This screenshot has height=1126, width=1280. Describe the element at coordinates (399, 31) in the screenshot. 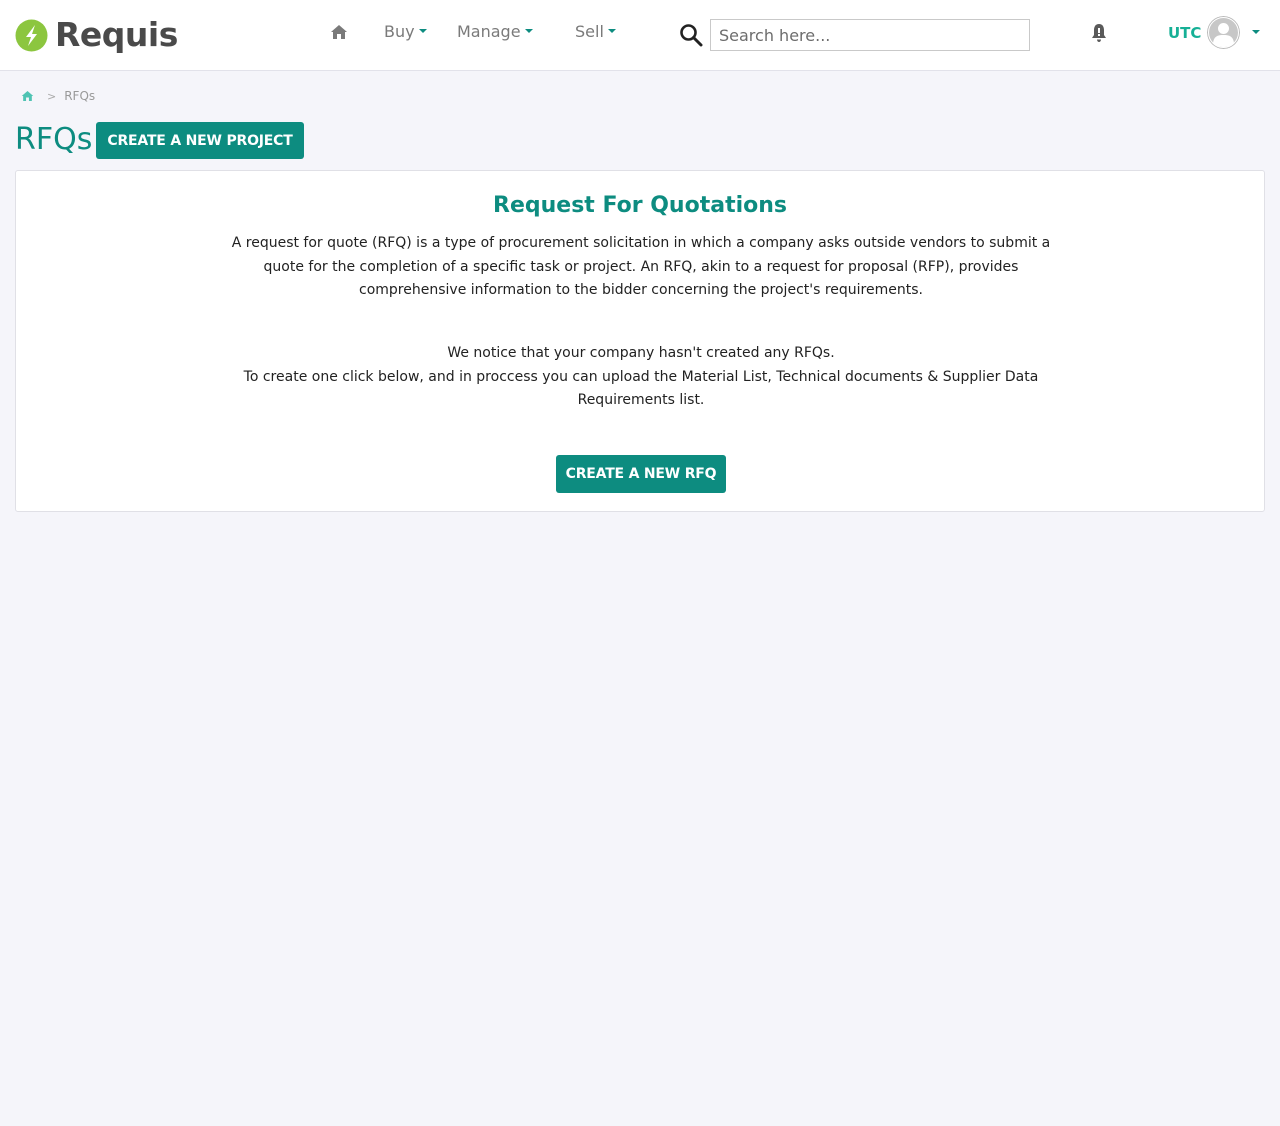

I see `nav-buy-label: Buy` at that location.